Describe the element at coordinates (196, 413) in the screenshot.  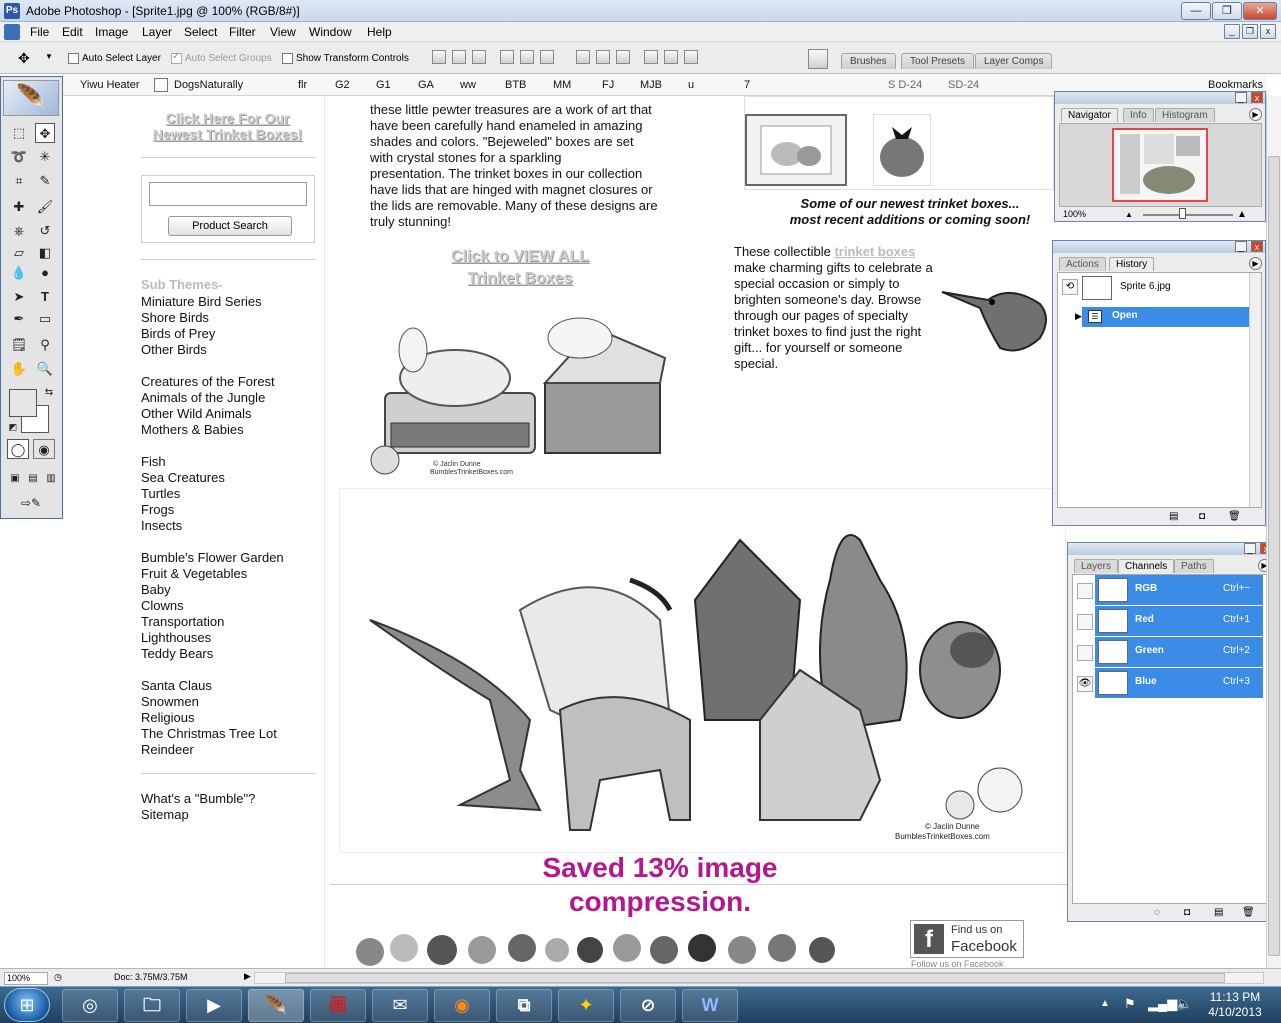
I see `nav-link: Other Wild Animals` at that location.